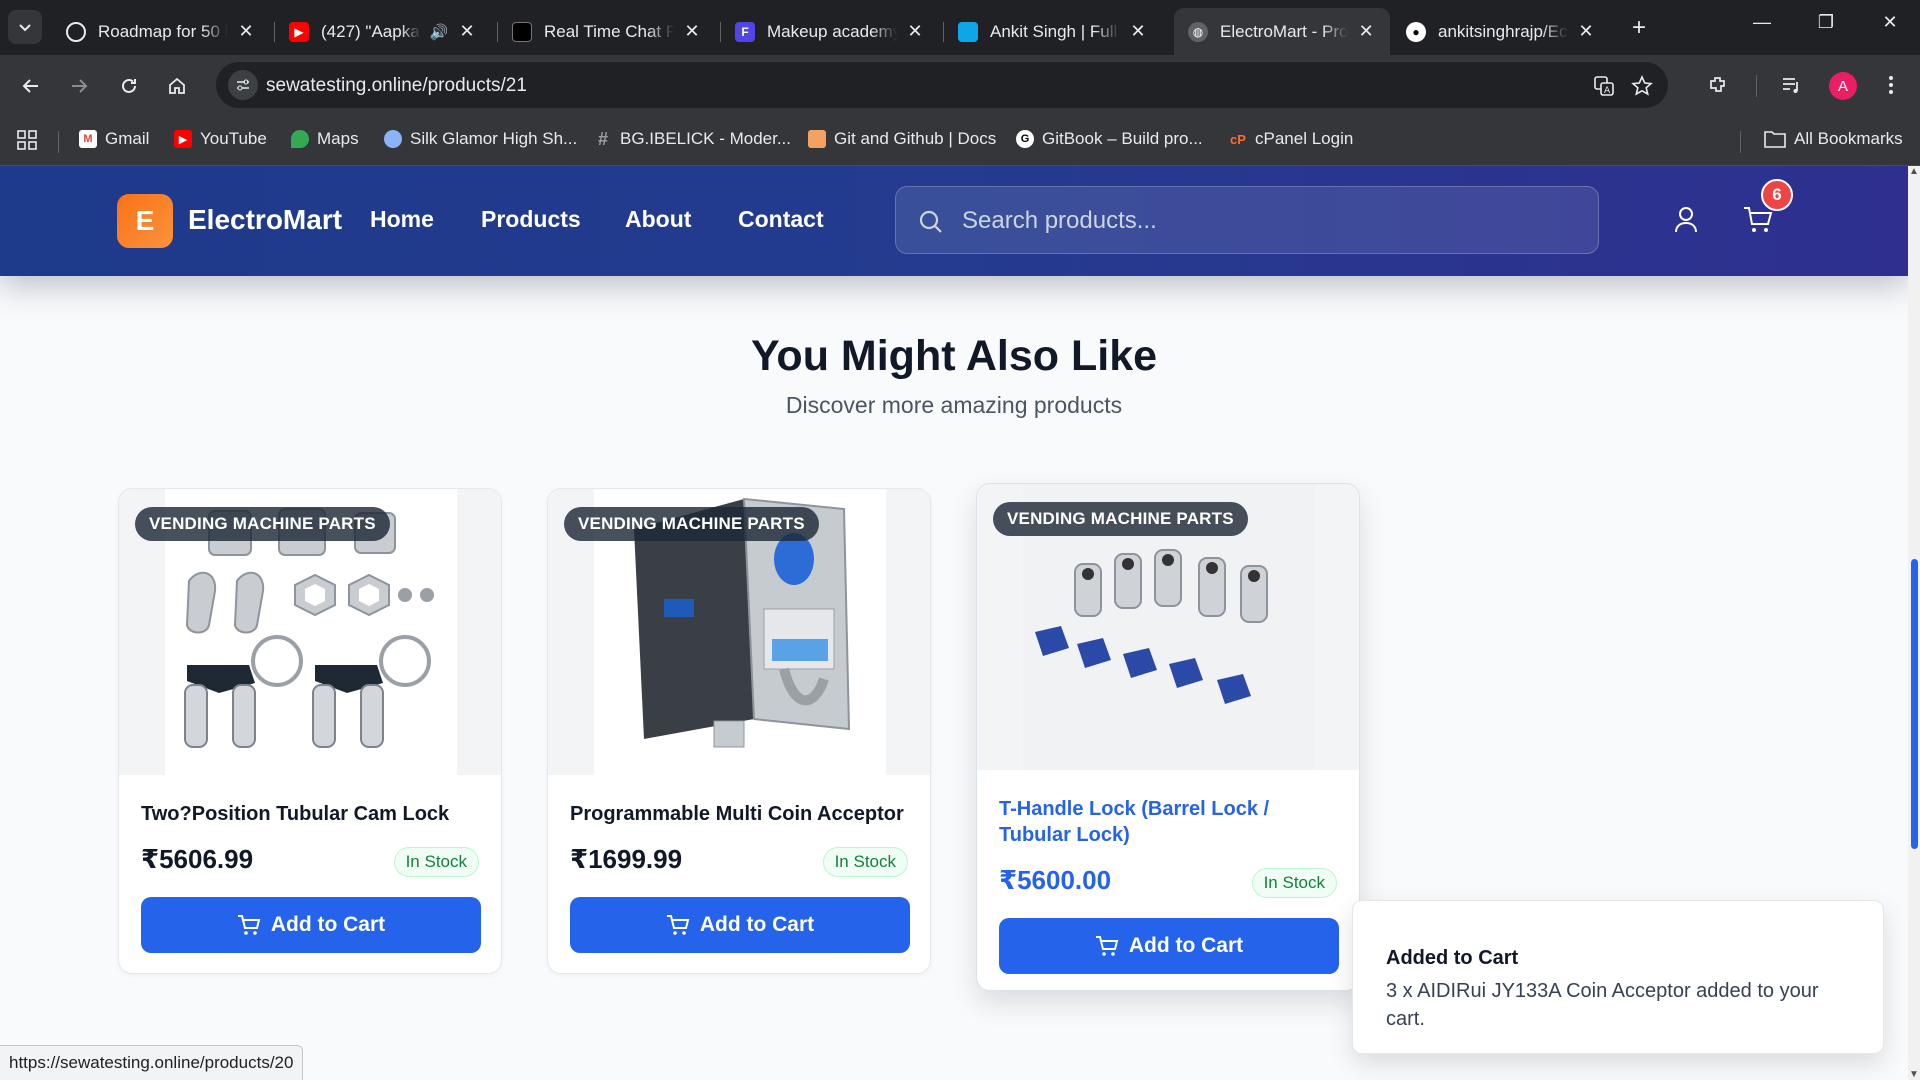 This screenshot has width=1920, height=1080. Describe the element at coordinates (522, 31) in the screenshot. I see `chat-app-icon` at that location.